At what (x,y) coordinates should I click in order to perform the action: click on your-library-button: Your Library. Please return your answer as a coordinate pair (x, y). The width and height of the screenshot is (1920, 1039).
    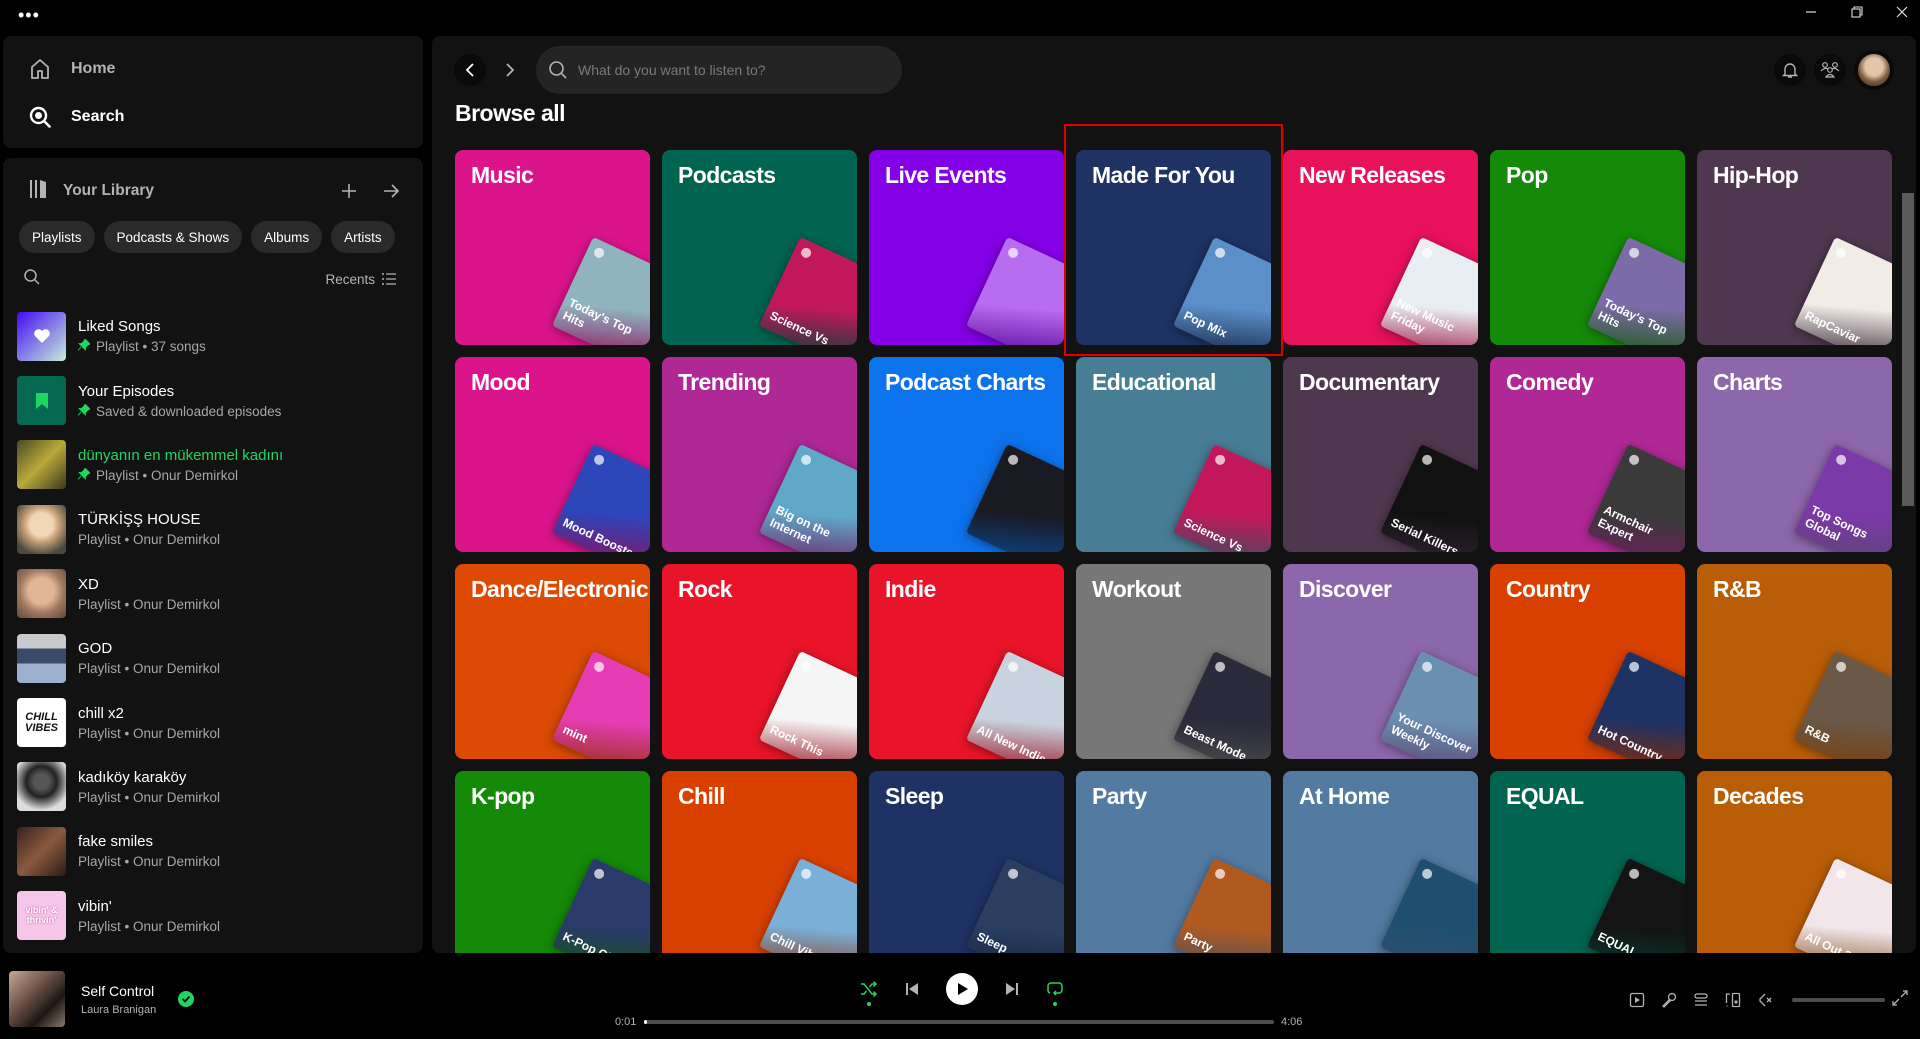
    Looking at the image, I should click on (90, 191).